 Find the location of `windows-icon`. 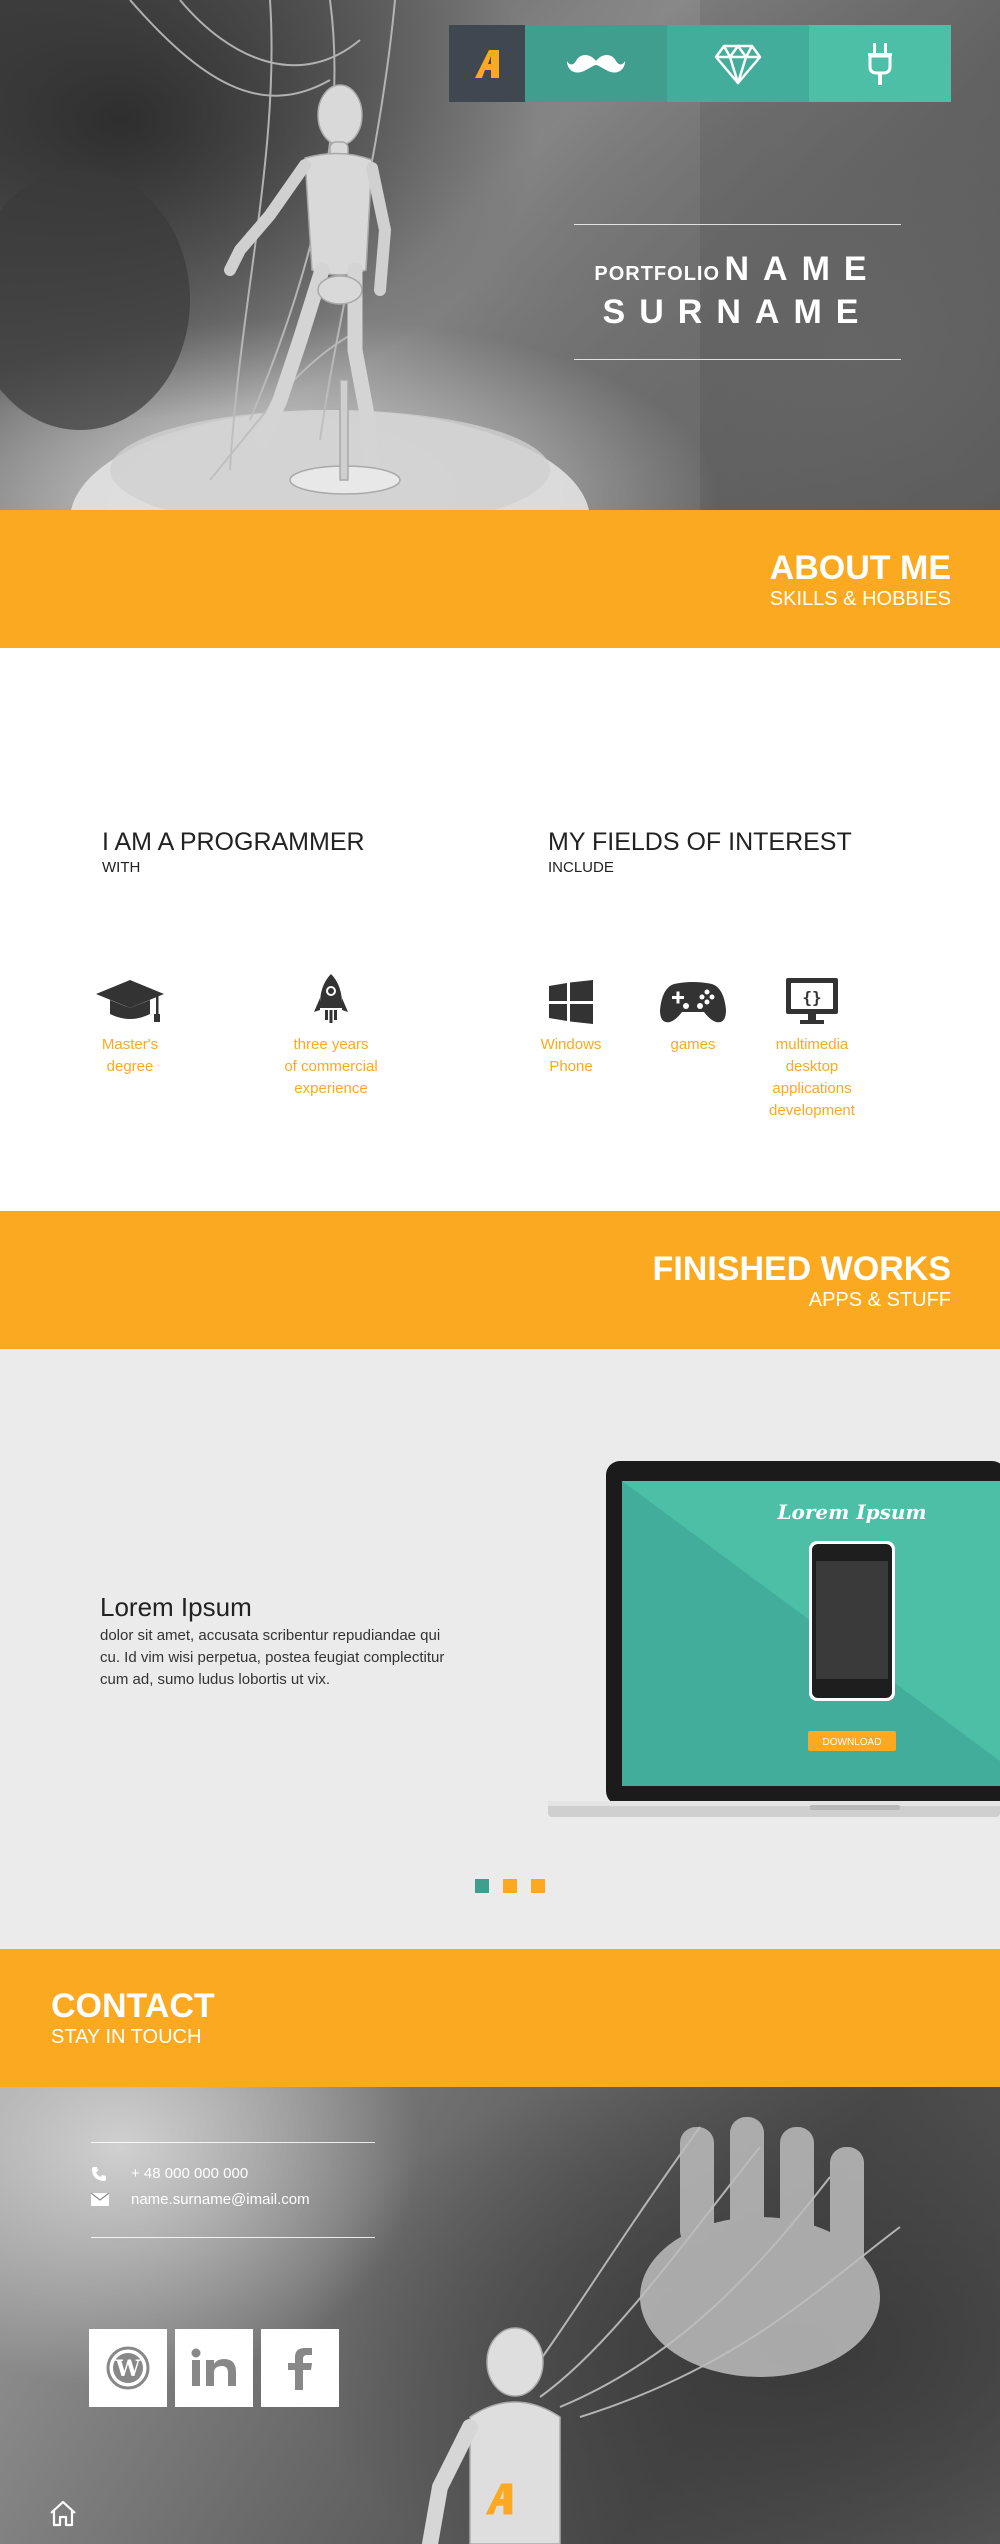

windows-icon is located at coordinates (571, 1002).